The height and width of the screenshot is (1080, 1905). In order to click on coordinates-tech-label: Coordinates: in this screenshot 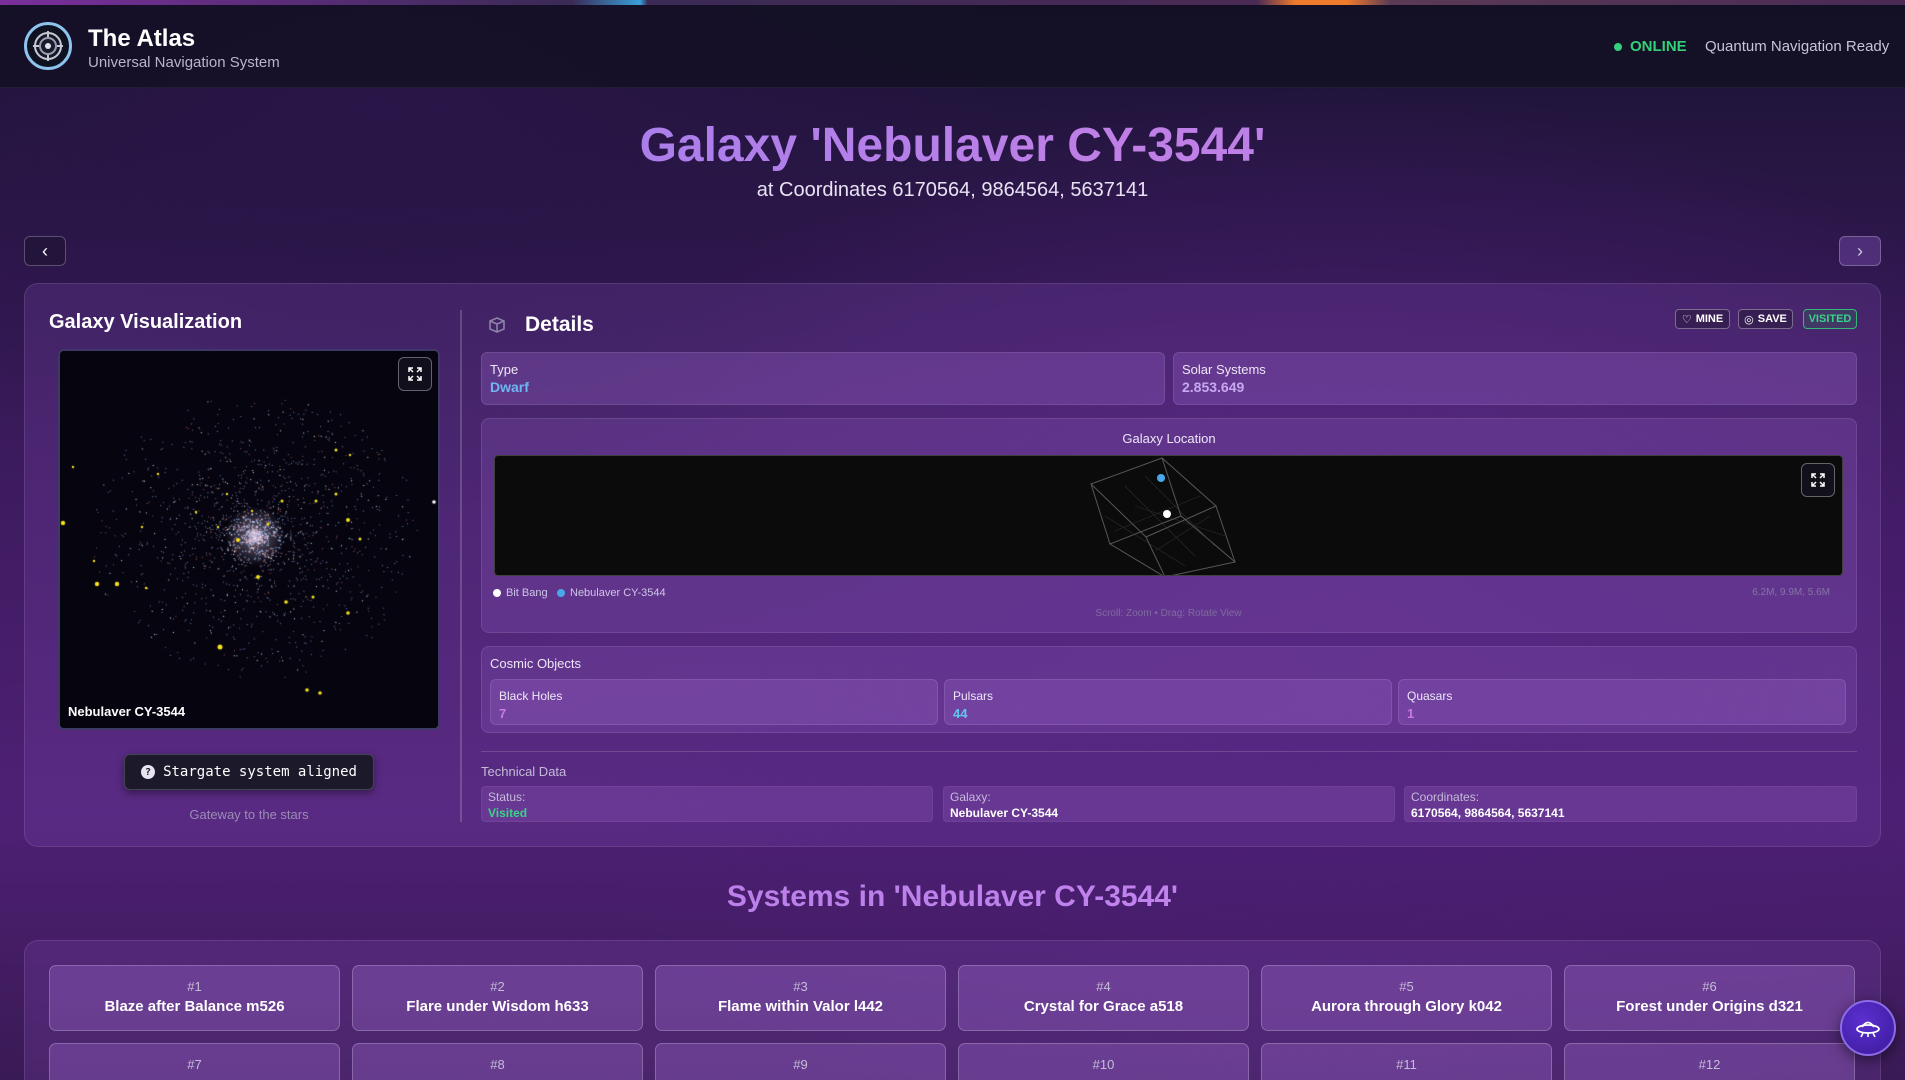, I will do `click(1445, 797)`.